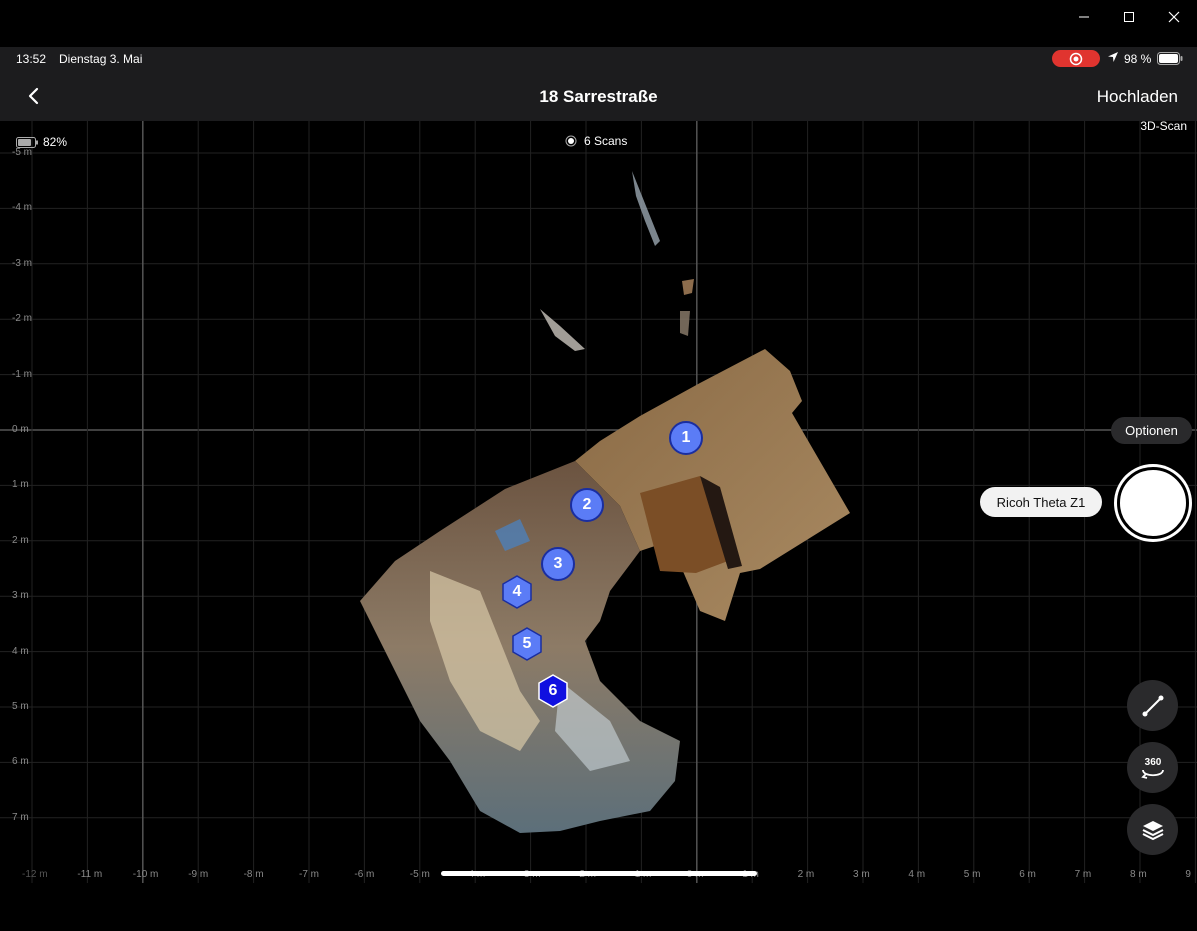 This screenshot has width=1197, height=931. Describe the element at coordinates (599, 873) in the screenshot. I see `home-indicator` at that location.